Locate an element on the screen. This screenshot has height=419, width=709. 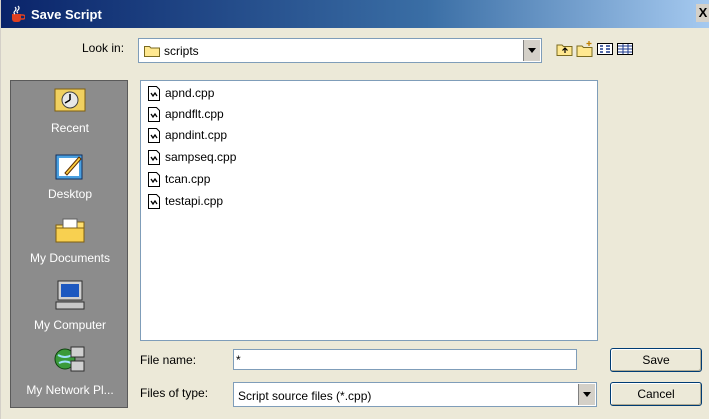
place-my-computer: My Computer is located at coordinates (70, 305).